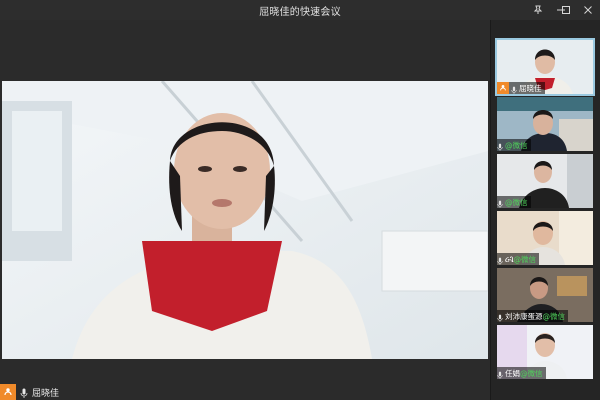 The height and width of the screenshot is (400, 600). I want to click on main-video-caption: 屈晓佳, so click(29, 392).